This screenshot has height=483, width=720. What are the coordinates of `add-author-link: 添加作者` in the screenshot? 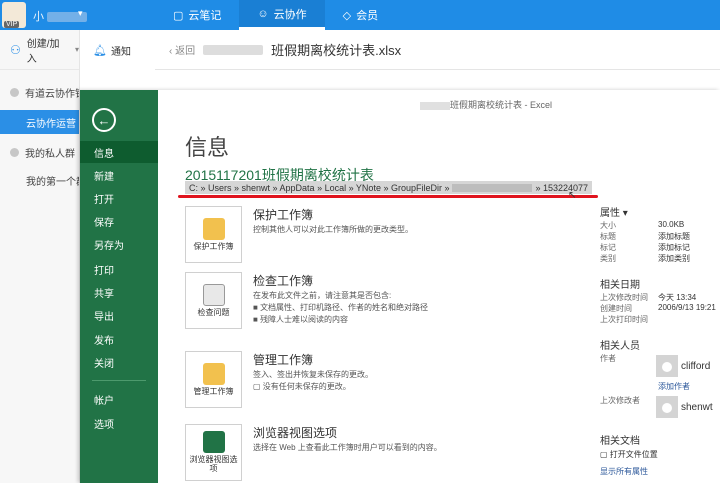 It's located at (674, 386).